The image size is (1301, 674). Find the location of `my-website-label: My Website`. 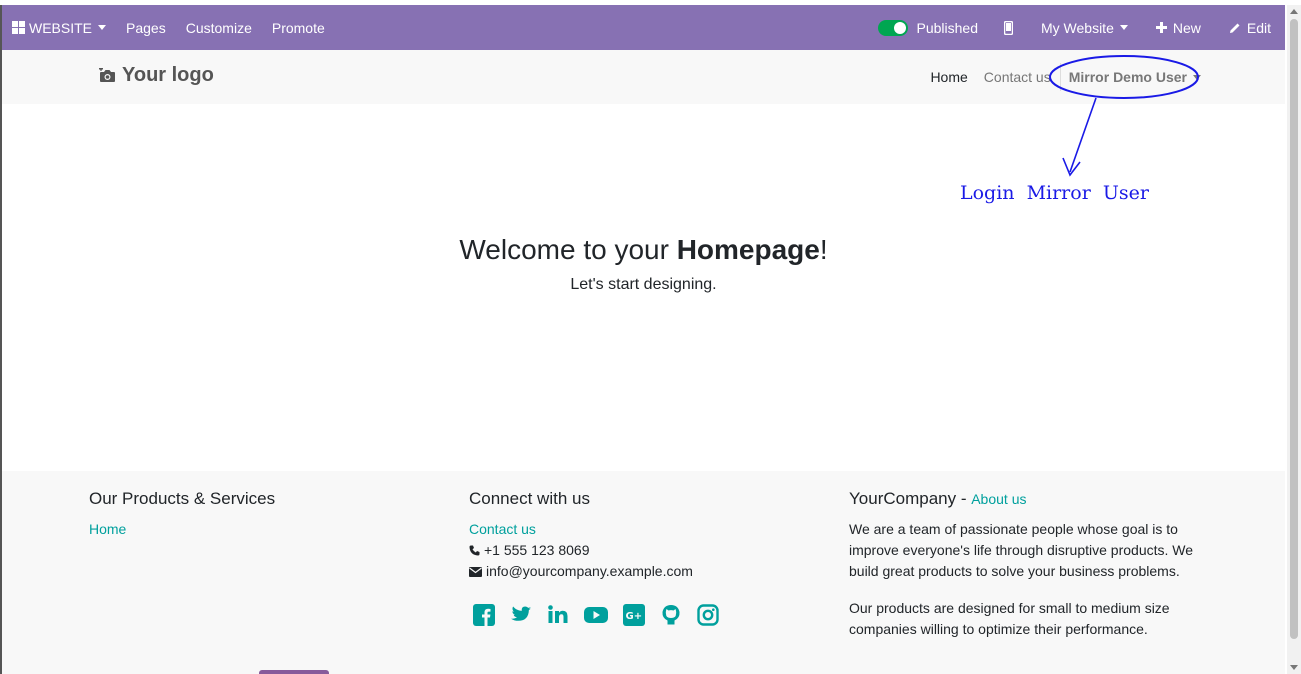

my-website-label: My Website is located at coordinates (1077, 27).